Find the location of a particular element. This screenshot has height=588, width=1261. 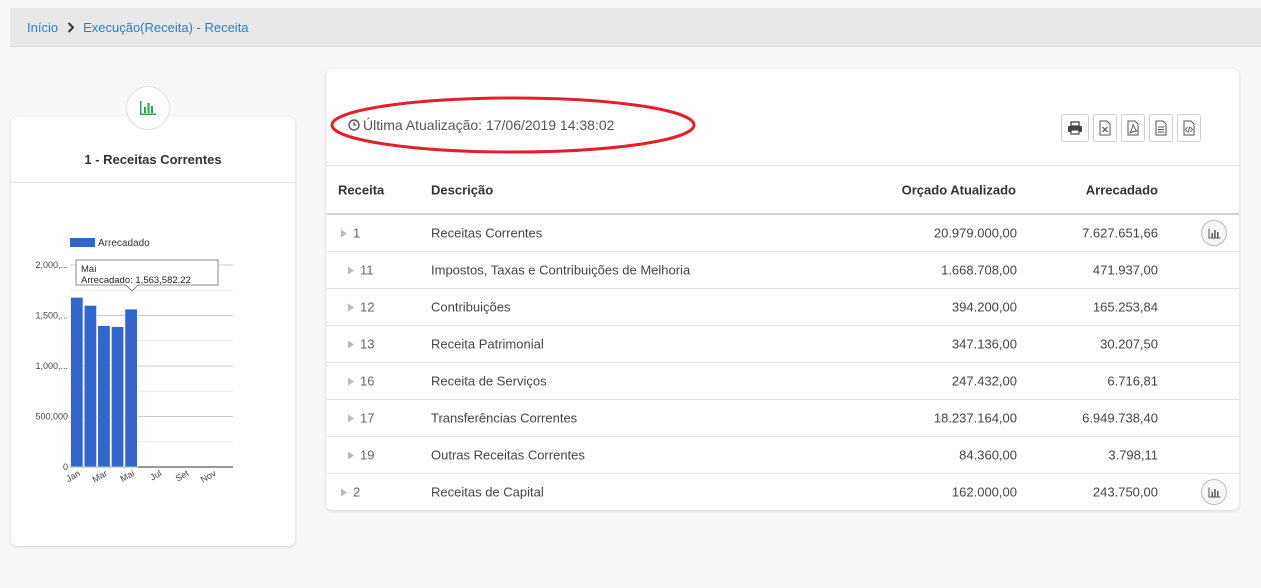

export-toolbar is located at coordinates (1131, 128).